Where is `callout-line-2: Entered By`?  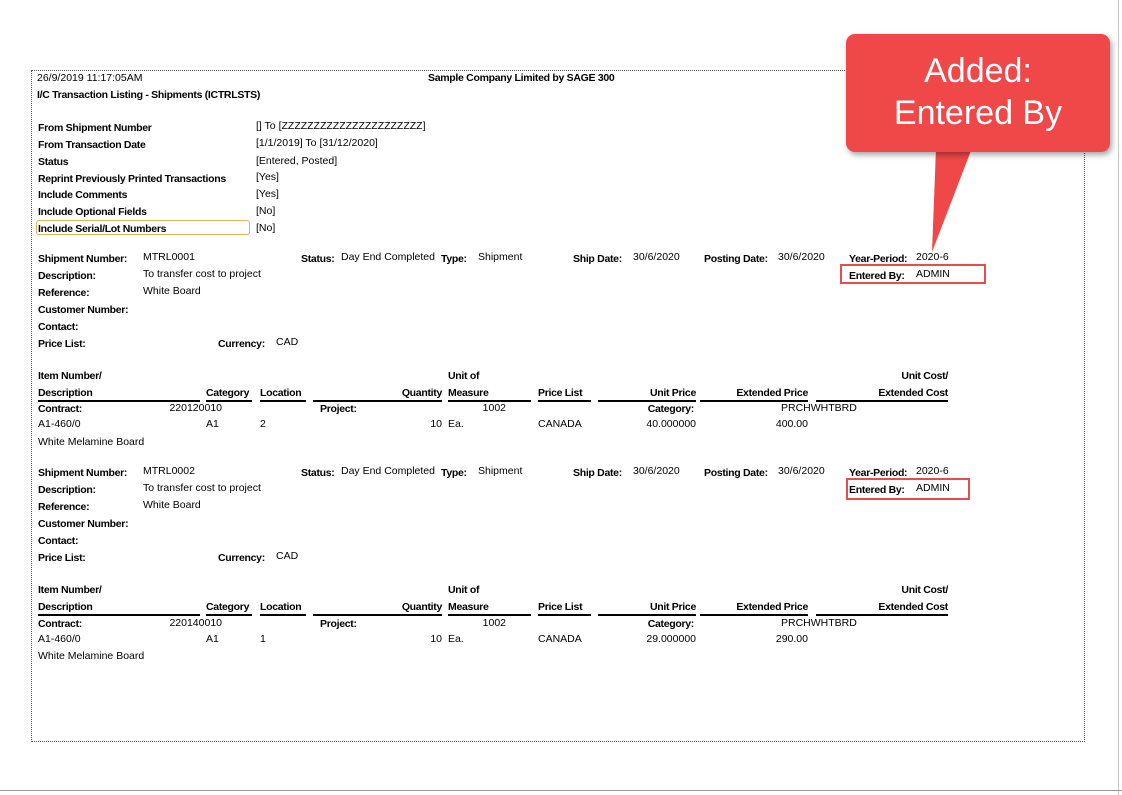 callout-line-2: Entered By is located at coordinates (978, 113).